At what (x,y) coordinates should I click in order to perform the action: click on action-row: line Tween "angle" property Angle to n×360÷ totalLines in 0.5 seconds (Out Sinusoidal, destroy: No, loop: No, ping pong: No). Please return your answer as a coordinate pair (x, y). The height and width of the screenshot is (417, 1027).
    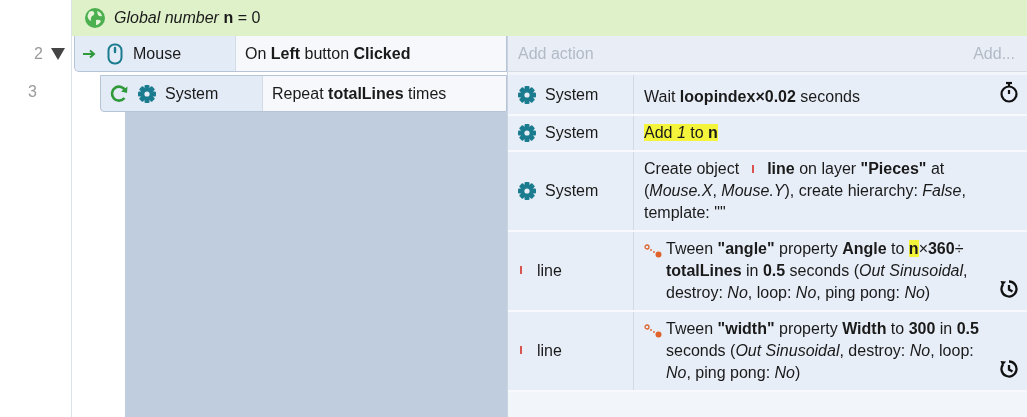
    Looking at the image, I should click on (767, 272).